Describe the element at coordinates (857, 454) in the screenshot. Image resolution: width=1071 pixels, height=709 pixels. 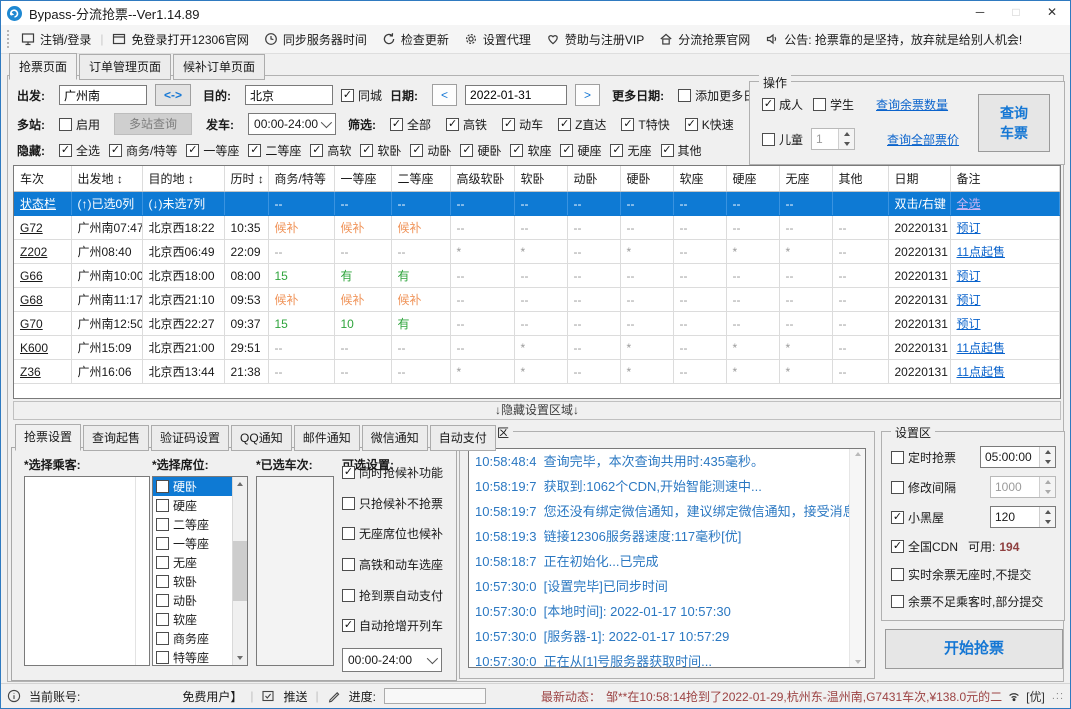
I see `scroll-up-icon` at that location.